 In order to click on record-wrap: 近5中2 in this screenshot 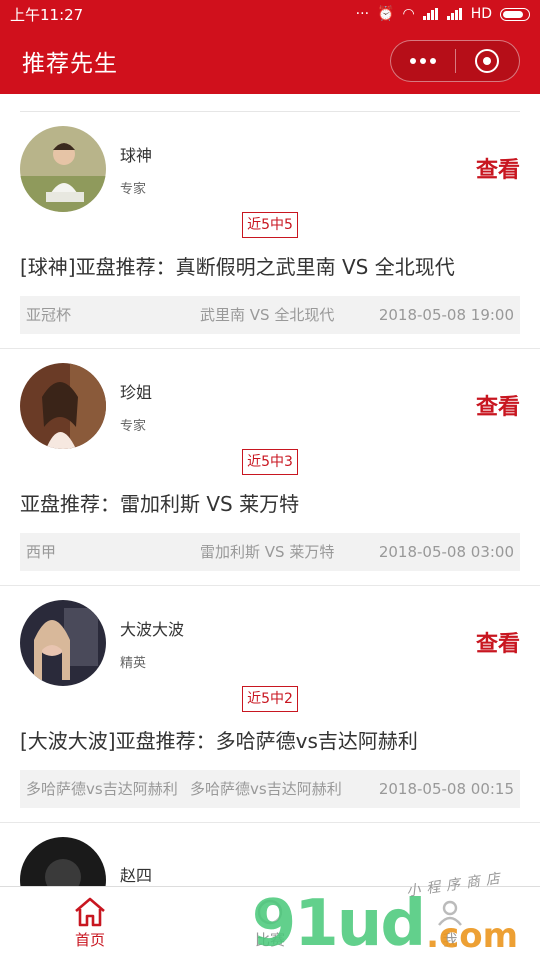, I will do `click(270, 699)`.